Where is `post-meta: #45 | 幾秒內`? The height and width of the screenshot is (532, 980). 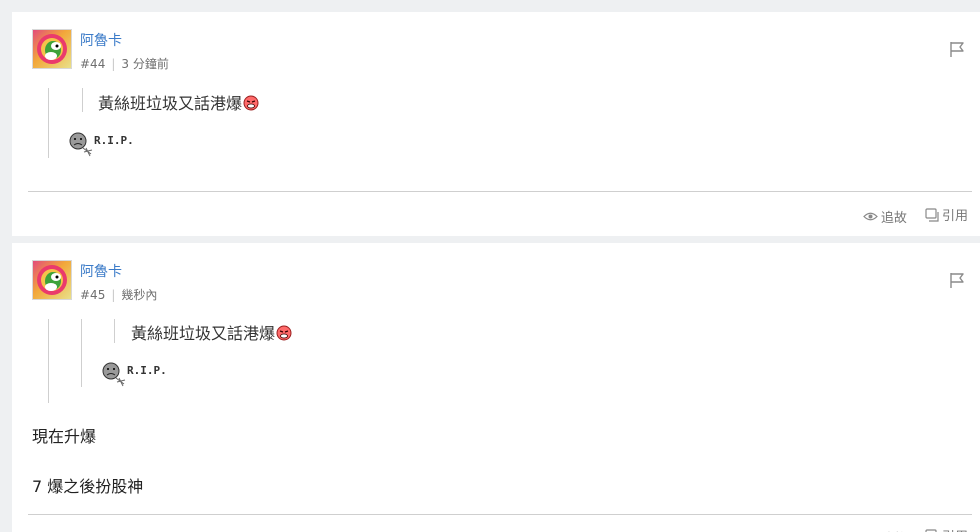 post-meta: #45 | 幾秒內 is located at coordinates (118, 294).